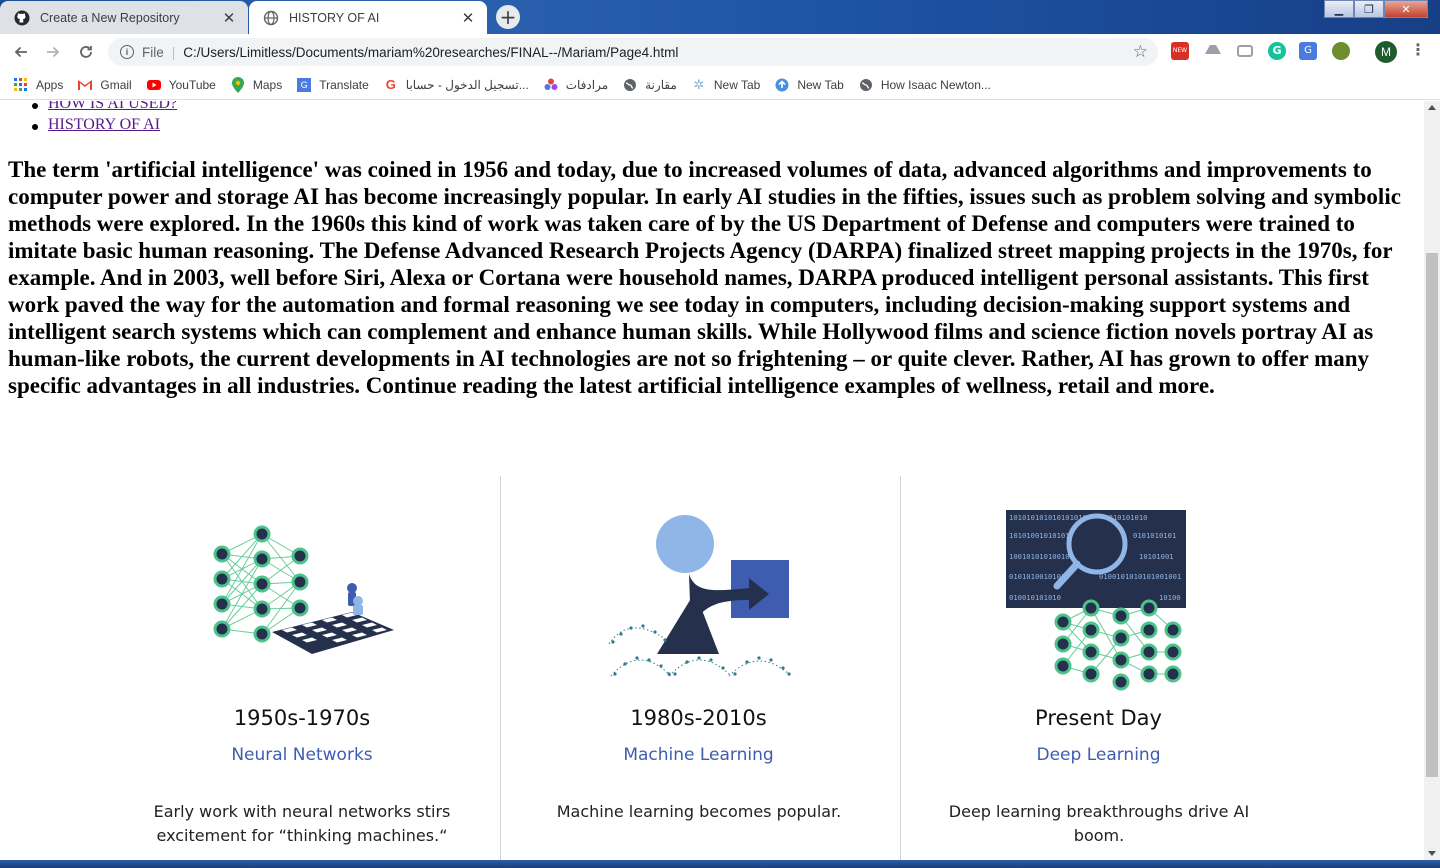 This screenshot has height=868, width=1440. Describe the element at coordinates (1156, 556) in the screenshot. I see `svg-text: 10101001` at that location.